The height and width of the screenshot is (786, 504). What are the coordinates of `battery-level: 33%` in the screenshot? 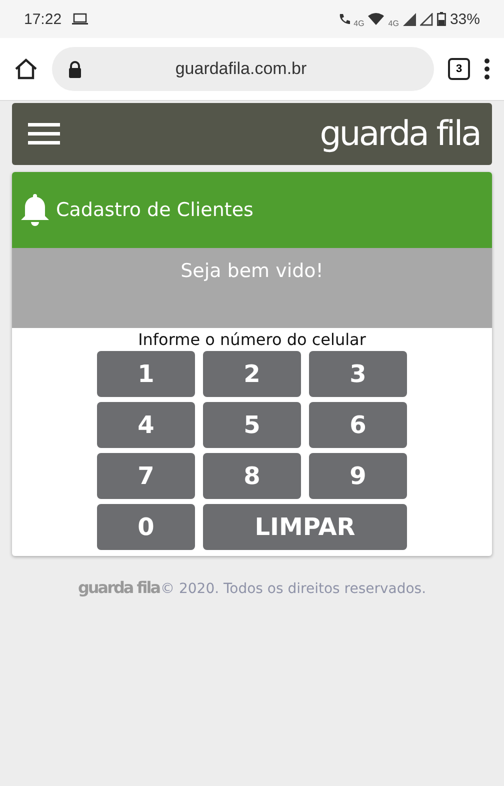 It's located at (465, 19).